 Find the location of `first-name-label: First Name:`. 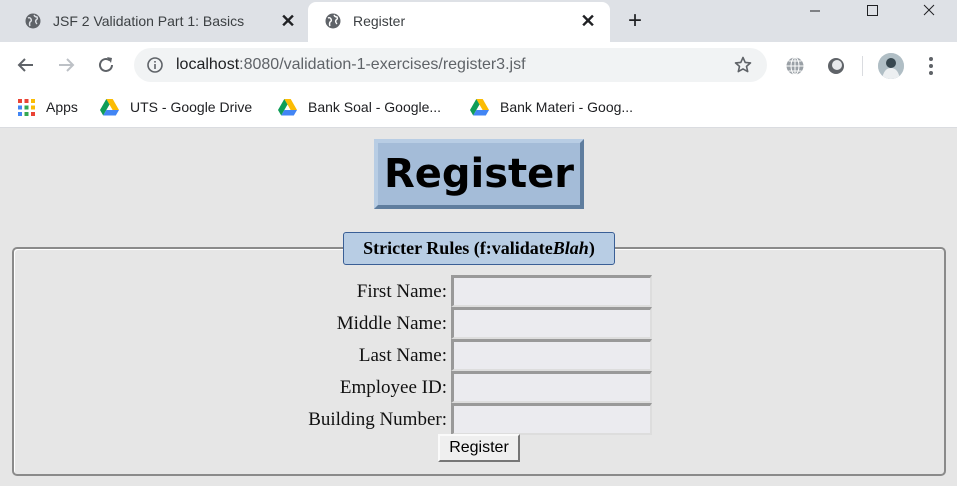

first-name-label: First Name: is located at coordinates (401, 291).